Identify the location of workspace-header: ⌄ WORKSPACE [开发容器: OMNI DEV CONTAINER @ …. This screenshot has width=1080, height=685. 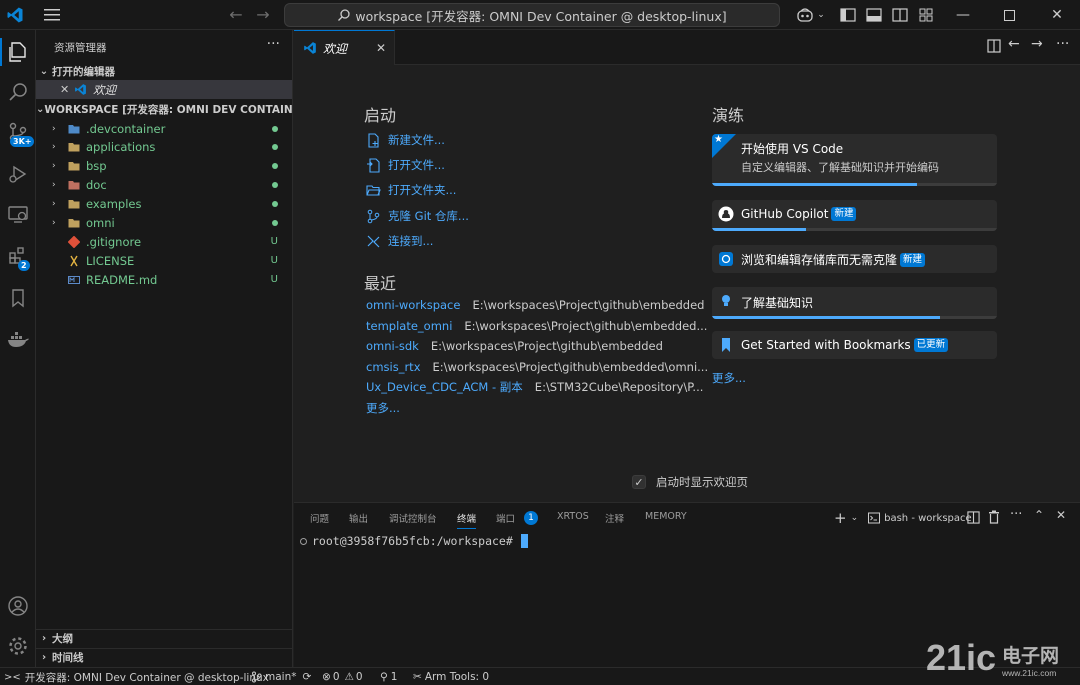
(164, 109).